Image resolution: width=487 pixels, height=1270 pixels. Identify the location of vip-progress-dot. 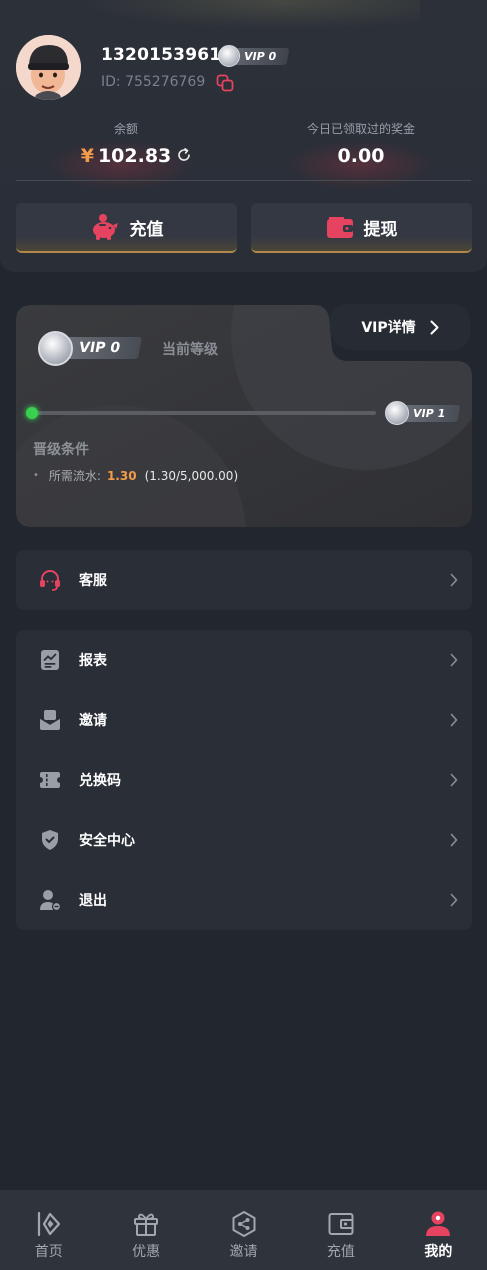
(32, 413).